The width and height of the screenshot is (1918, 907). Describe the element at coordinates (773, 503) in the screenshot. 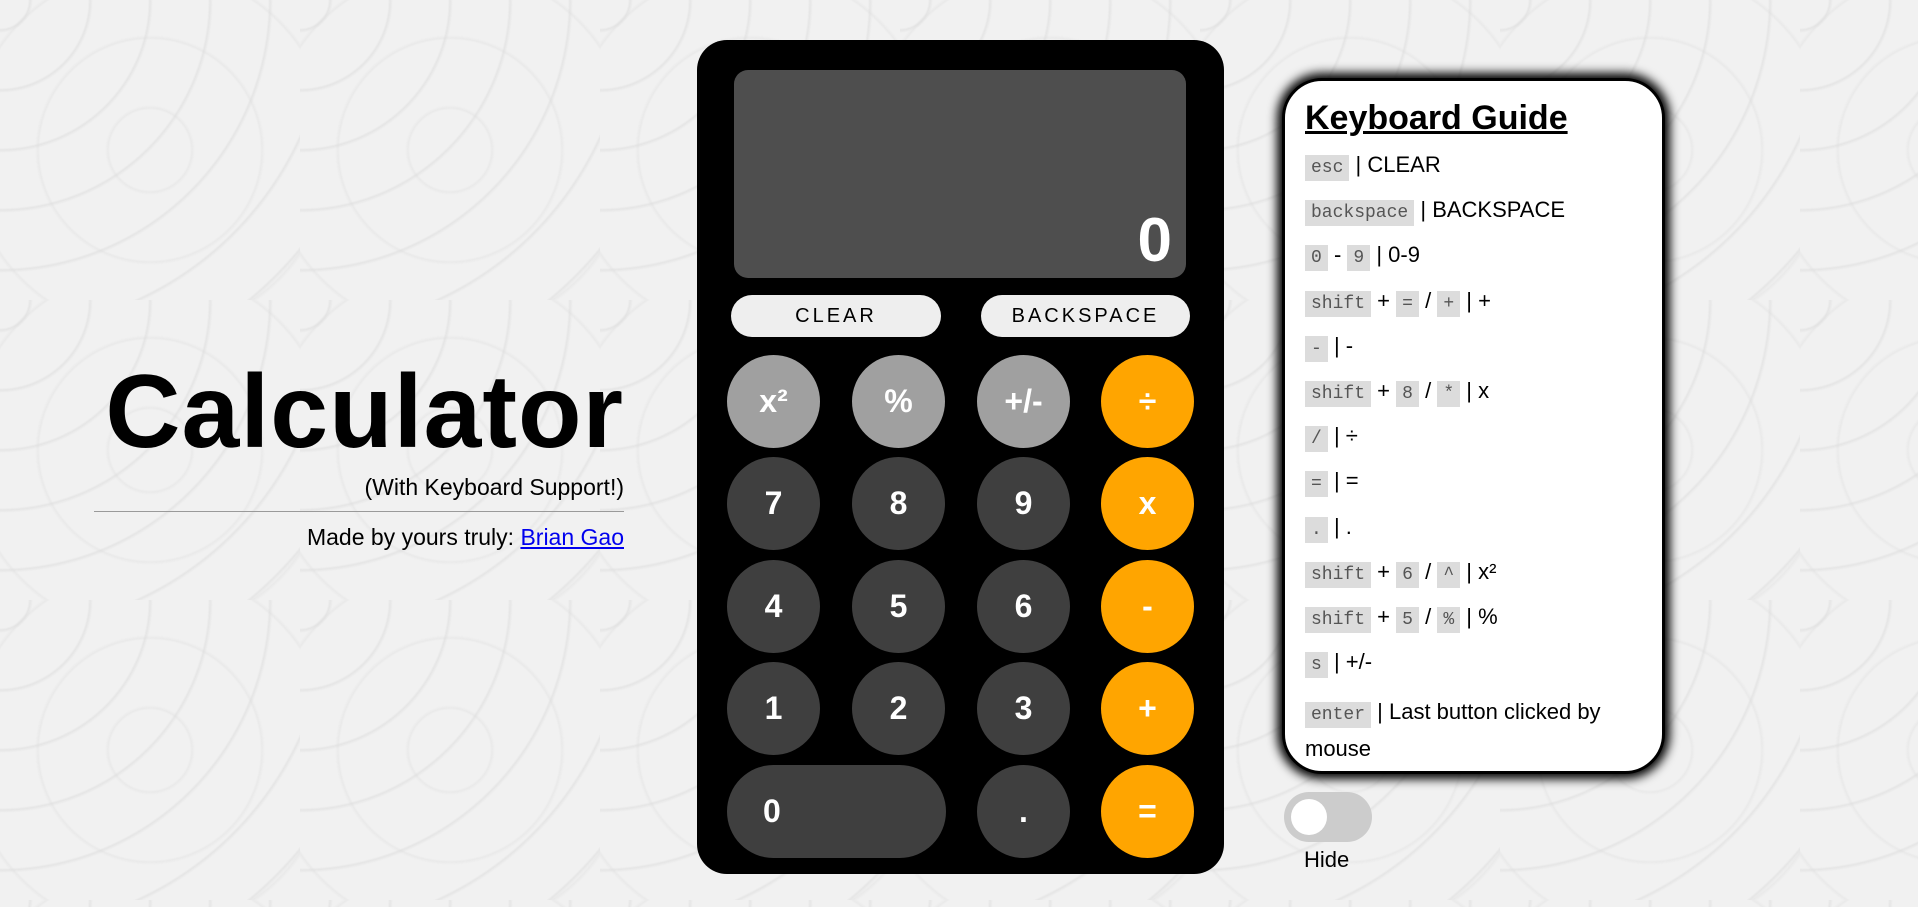

I see `digit-7-button: 7` at that location.